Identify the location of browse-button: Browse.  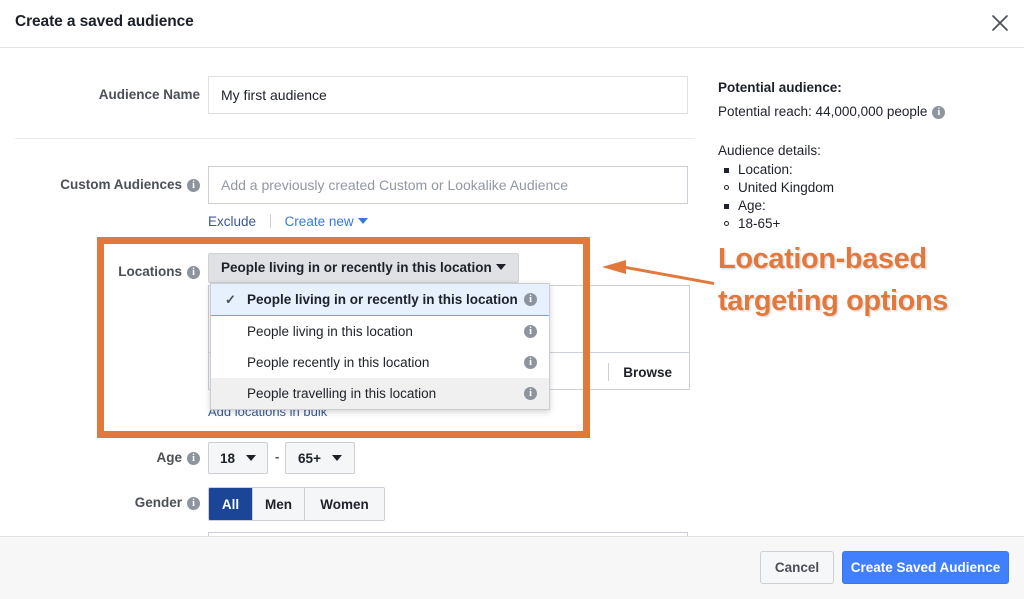
(647, 372).